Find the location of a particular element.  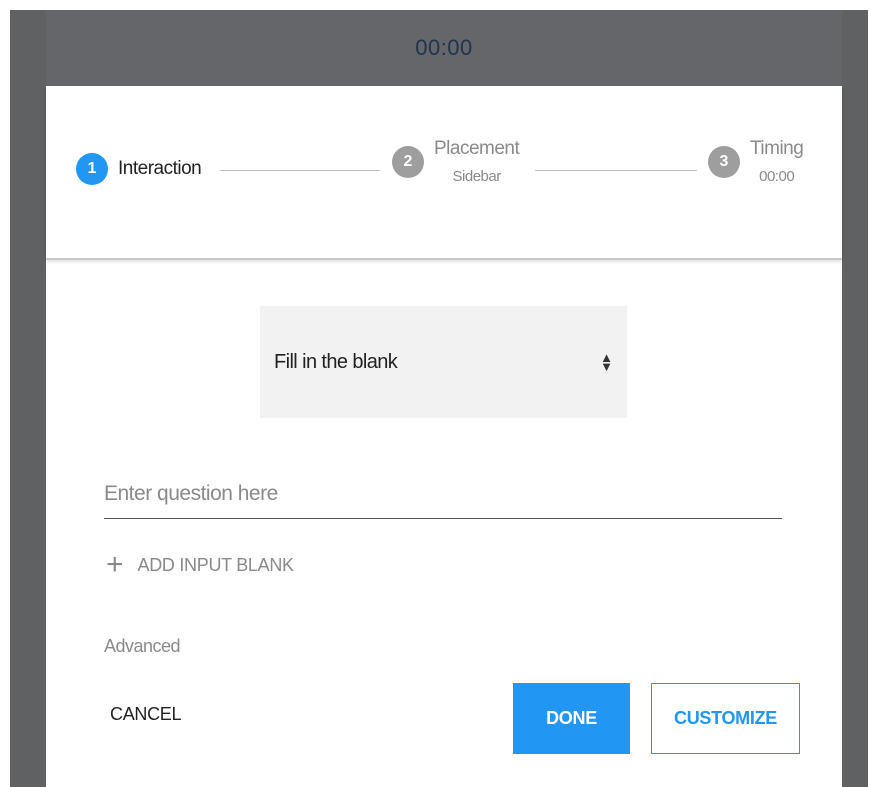

step-sub-placement: Sidebar is located at coordinates (477, 176).